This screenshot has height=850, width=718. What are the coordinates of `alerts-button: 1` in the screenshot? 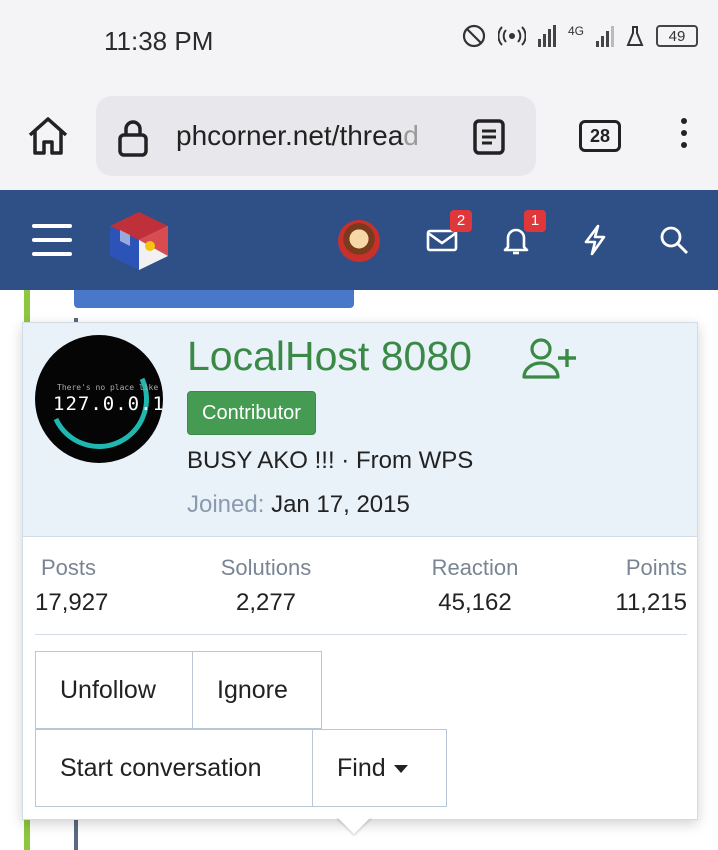 It's located at (523, 233).